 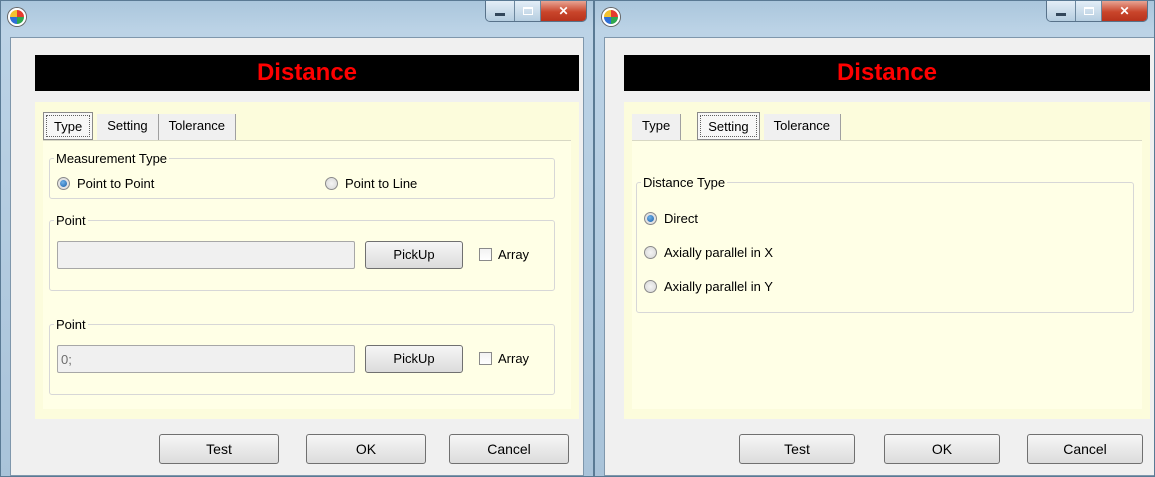 I want to click on radio-axially-parallel-x: Axially parallel in X, so click(x=708, y=252).